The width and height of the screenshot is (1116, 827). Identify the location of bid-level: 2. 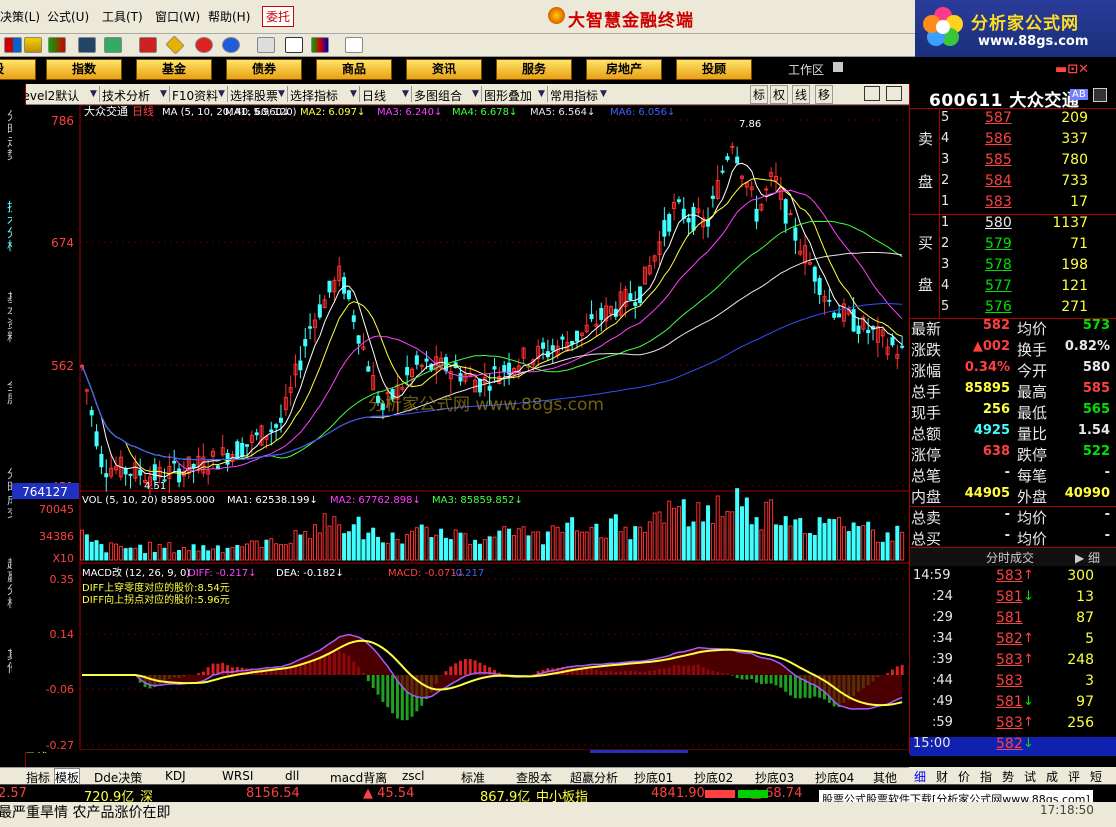
(945, 243).